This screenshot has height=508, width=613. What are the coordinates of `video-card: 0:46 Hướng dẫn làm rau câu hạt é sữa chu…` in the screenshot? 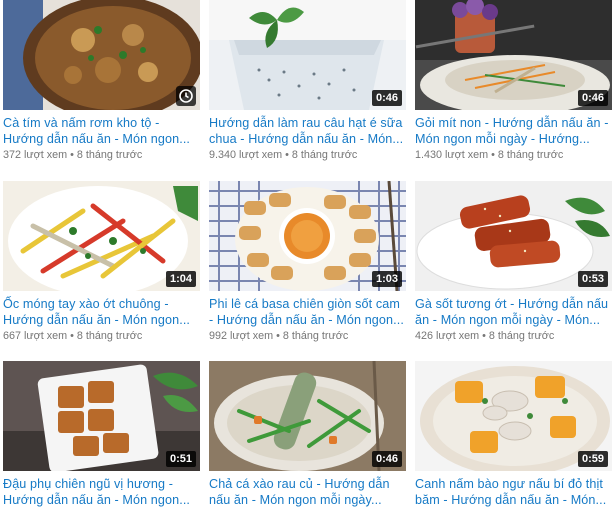 It's located at (307, 81).